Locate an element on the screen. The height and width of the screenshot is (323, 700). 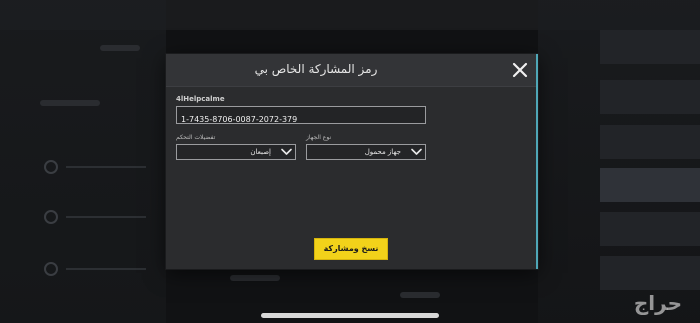
watermark-logo: حراج is located at coordinates (657, 303).